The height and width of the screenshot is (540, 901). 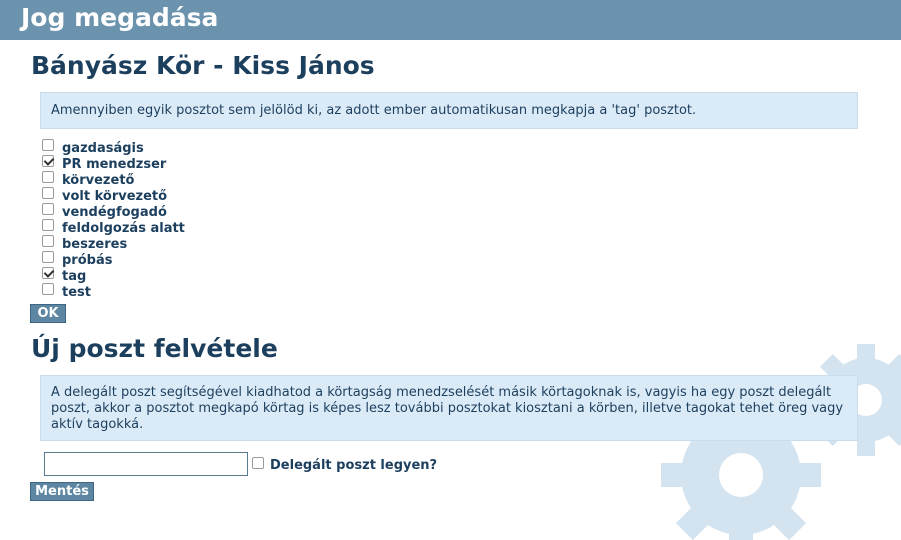 I want to click on page-title: Jog megadása, so click(x=120, y=17).